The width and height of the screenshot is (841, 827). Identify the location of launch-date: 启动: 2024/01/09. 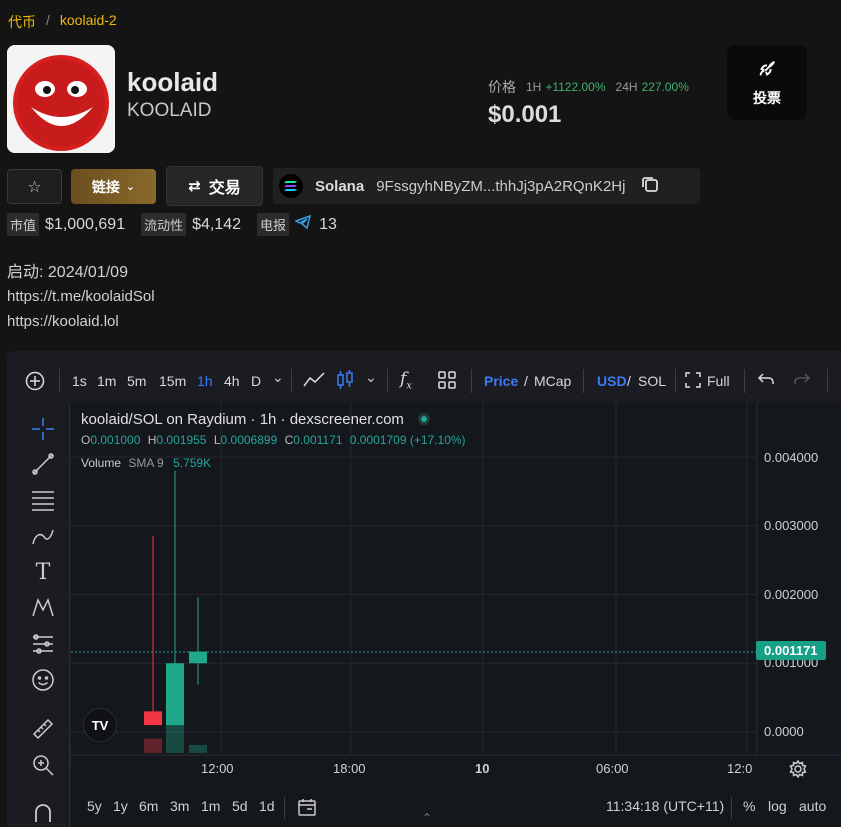
(67, 272).